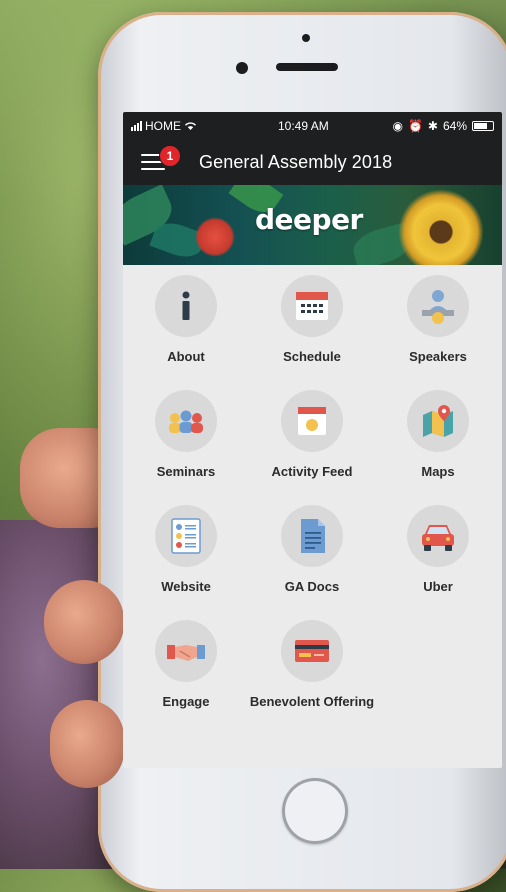 This screenshot has height=892, width=506. What do you see at coordinates (307, 67) in the screenshot?
I see `earpiece-speaker` at bounding box center [307, 67].